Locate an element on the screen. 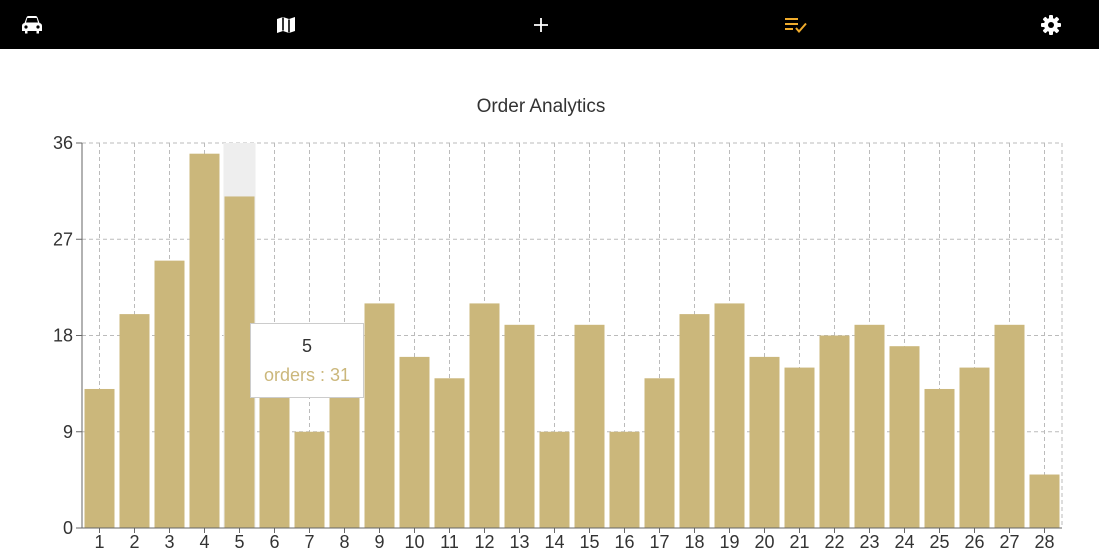  x-tick-label: 5 is located at coordinates (239, 542).